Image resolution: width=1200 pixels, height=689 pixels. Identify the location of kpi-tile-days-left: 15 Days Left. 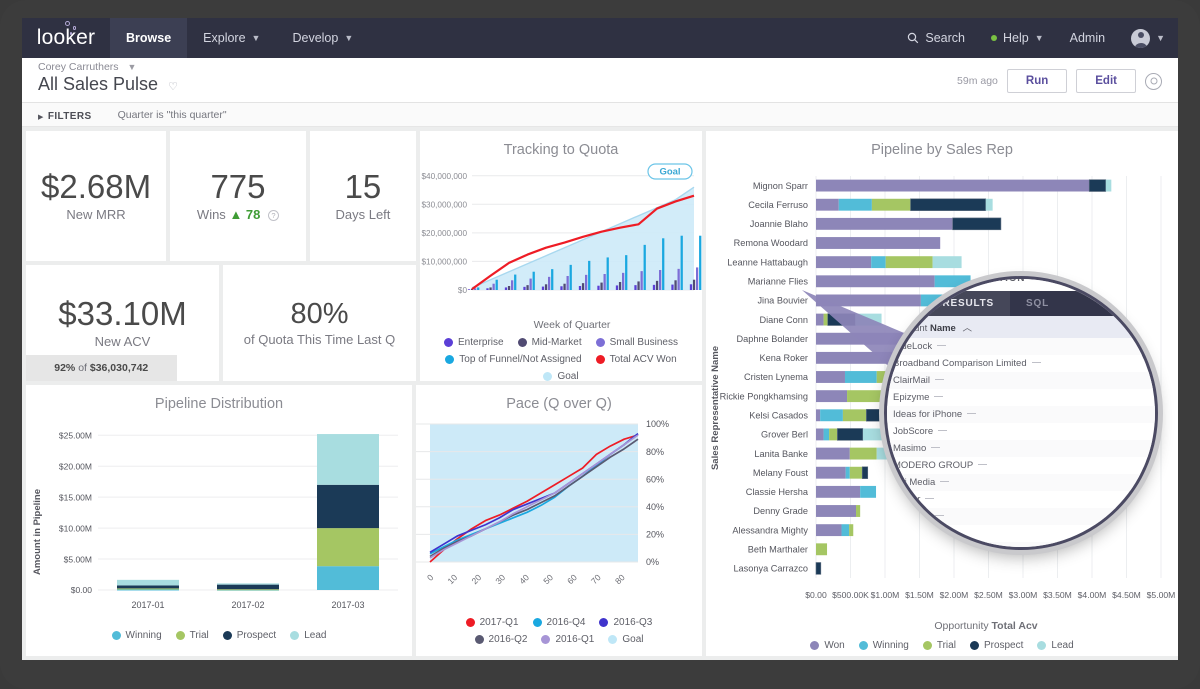
(362, 196).